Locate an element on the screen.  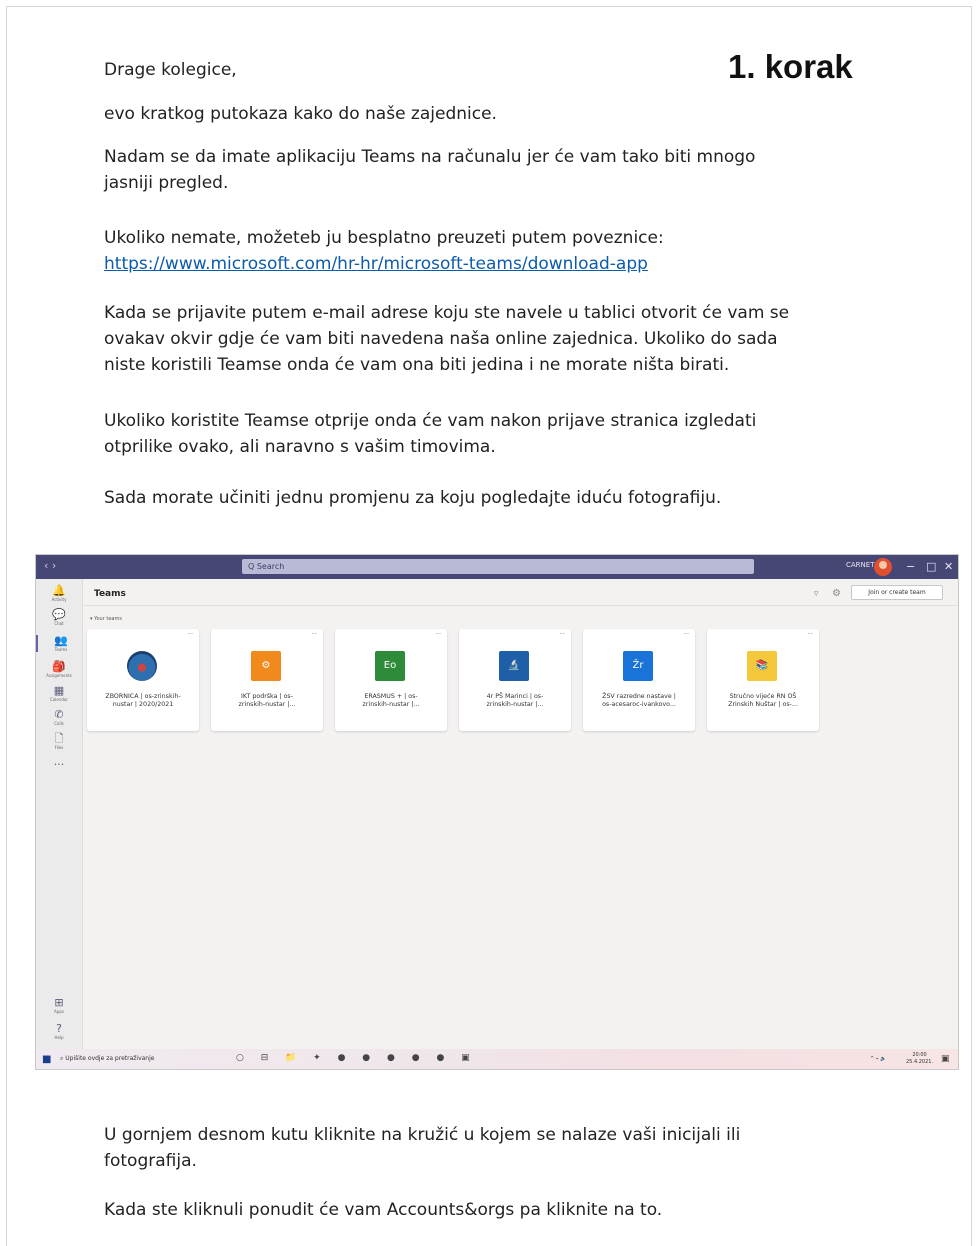
outro-paragraph-1-line-2: fotografija. is located at coordinates (150, 1161).